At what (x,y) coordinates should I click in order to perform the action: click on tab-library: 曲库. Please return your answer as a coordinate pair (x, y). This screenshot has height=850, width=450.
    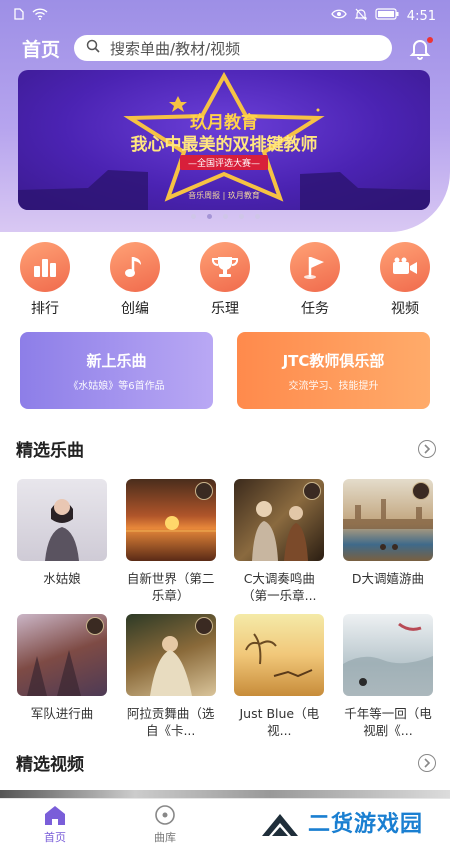
    Looking at the image, I should click on (165, 824).